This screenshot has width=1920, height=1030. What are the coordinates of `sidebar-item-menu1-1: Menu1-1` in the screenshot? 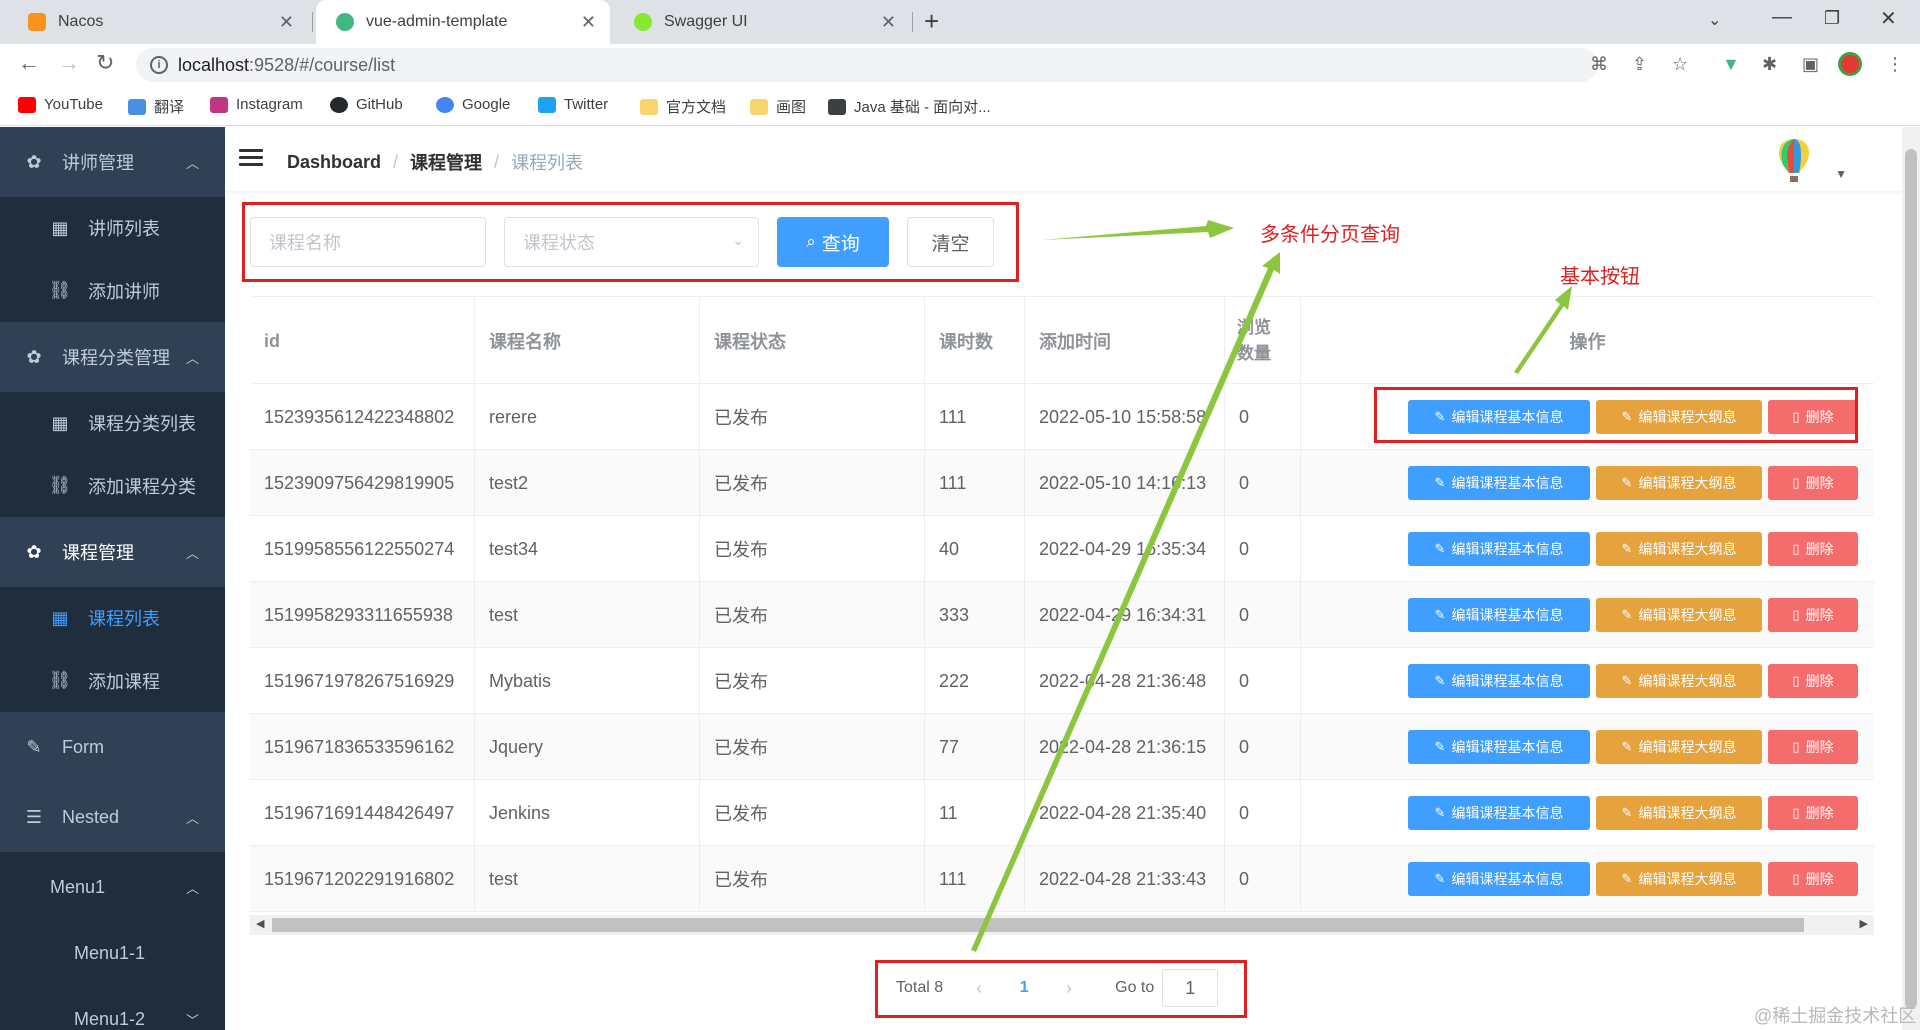 It's located at (112, 953).